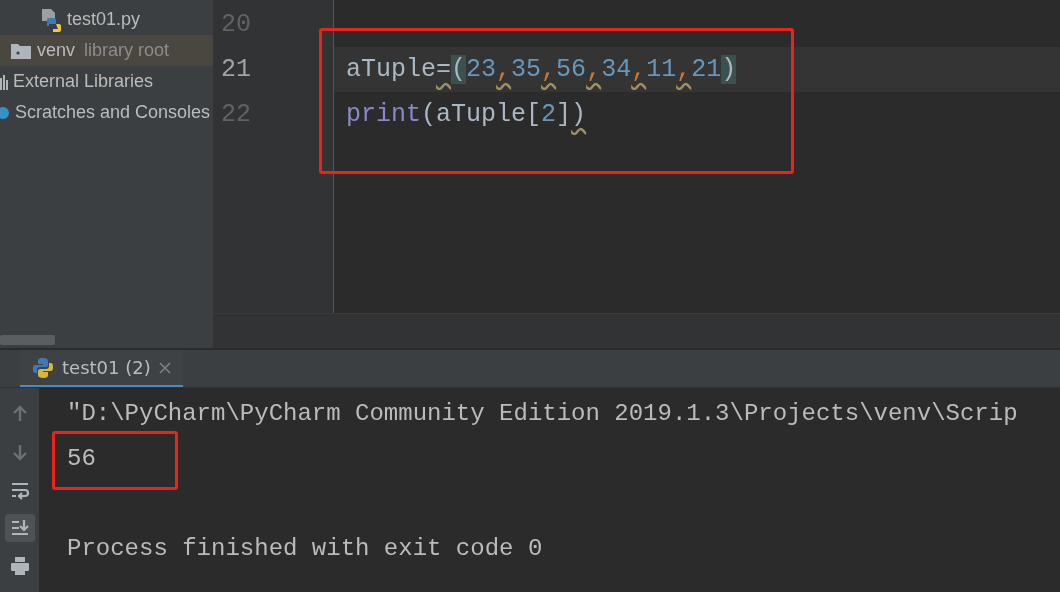 This screenshot has height=592, width=1060. What do you see at coordinates (127, 50) in the screenshot?
I see `tree-item-note: library root` at bounding box center [127, 50].